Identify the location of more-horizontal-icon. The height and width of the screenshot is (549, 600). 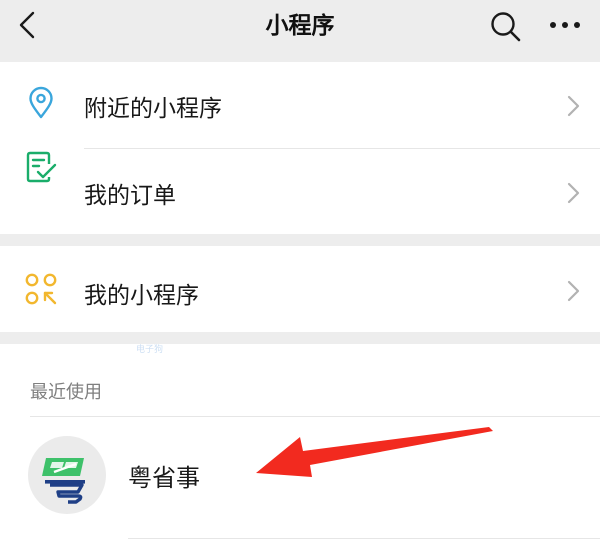
(565, 25).